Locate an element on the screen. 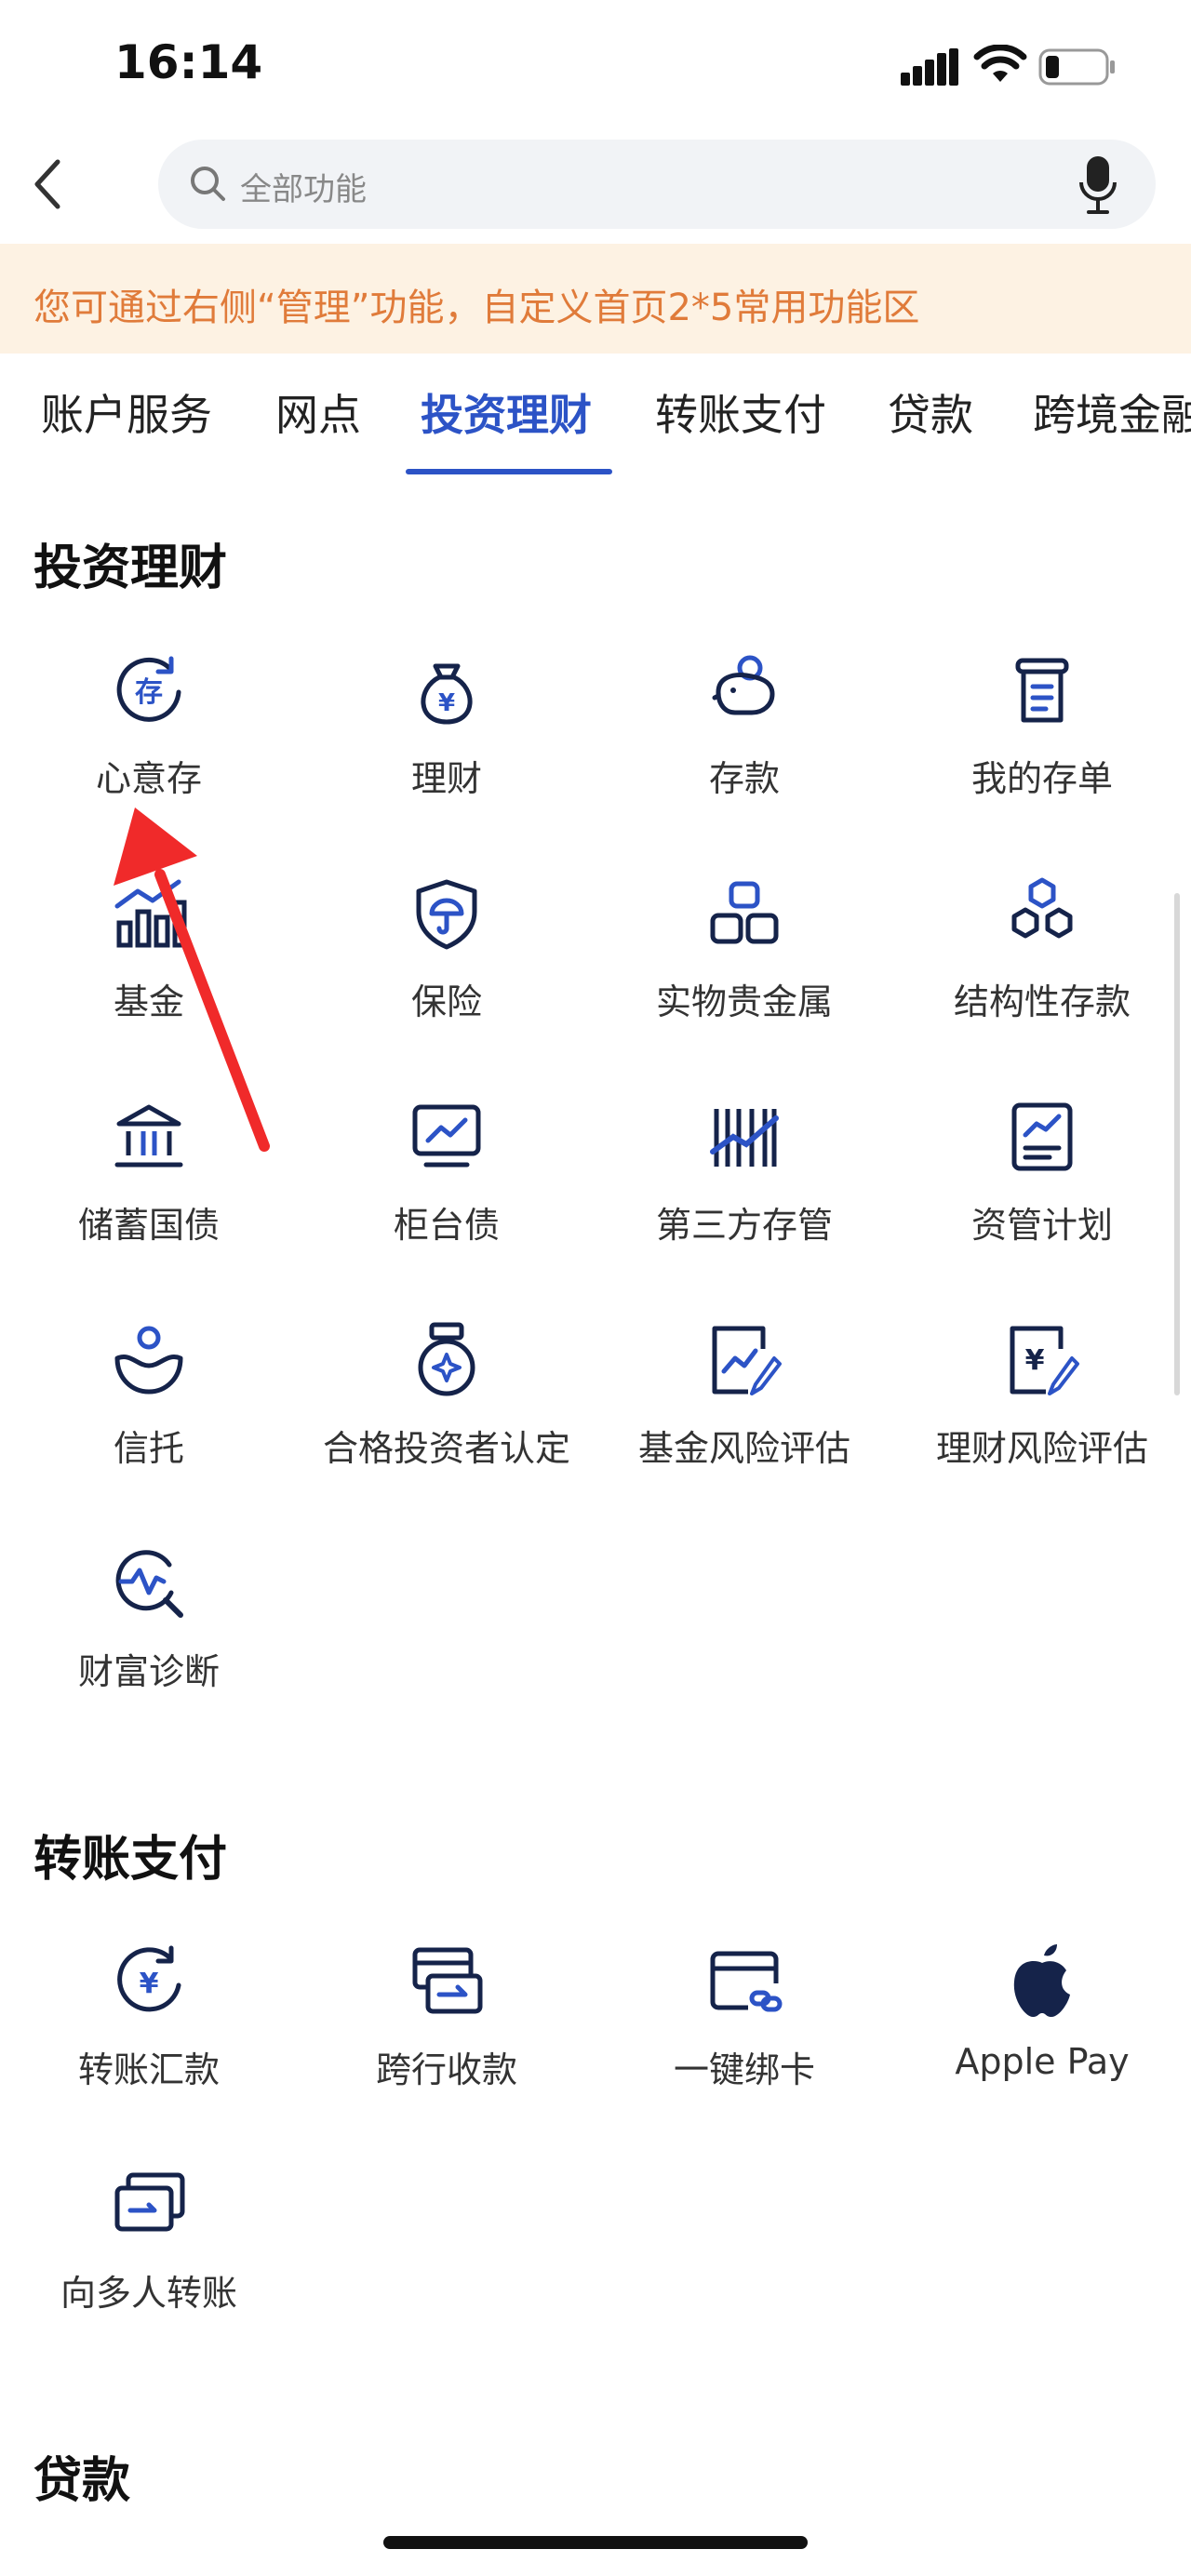 Image resolution: width=1191 pixels, height=2576 pixels. battery-icon is located at coordinates (1076, 67).